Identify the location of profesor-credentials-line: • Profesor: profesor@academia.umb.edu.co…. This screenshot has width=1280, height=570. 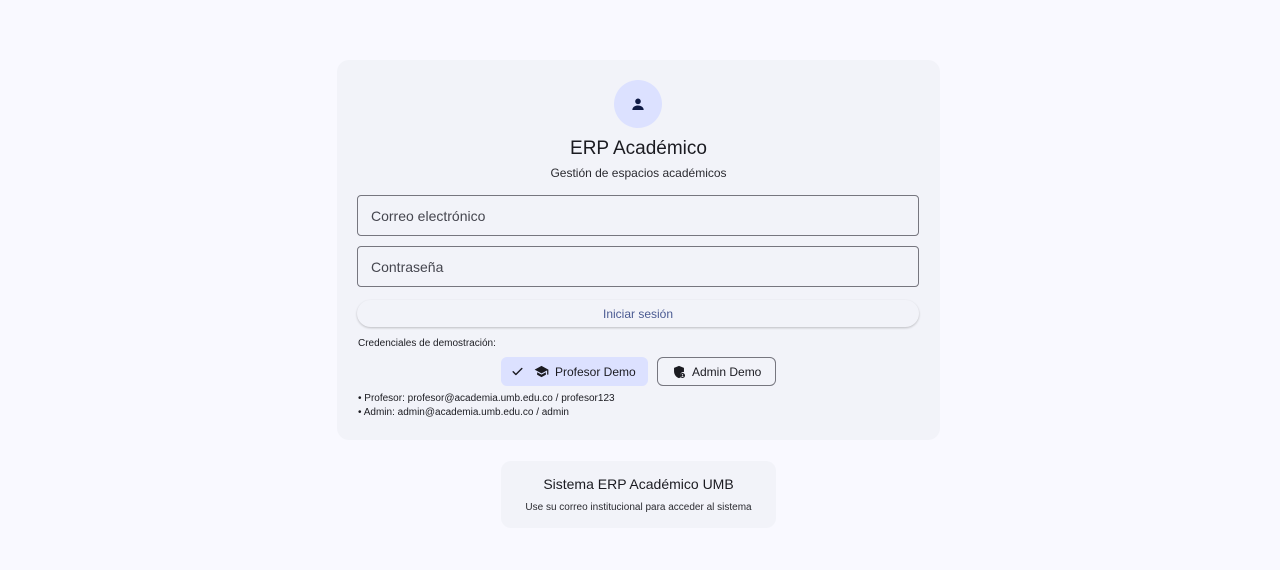
(486, 398).